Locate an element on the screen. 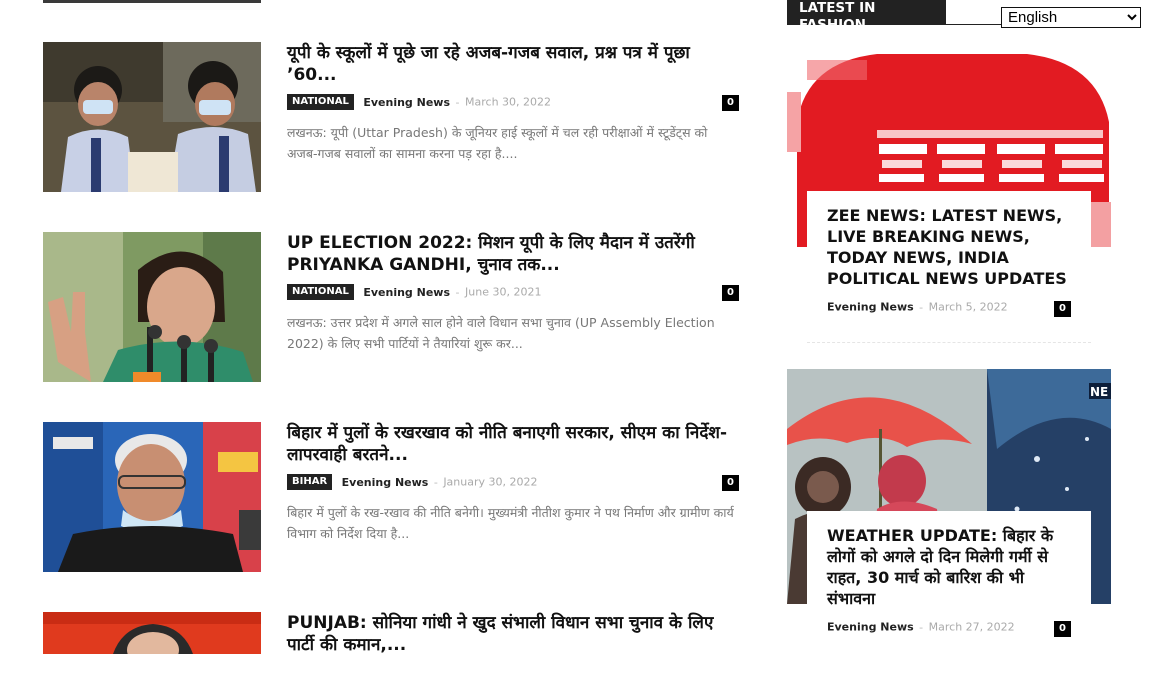  article-date: June 30, 2021 is located at coordinates (503, 292).